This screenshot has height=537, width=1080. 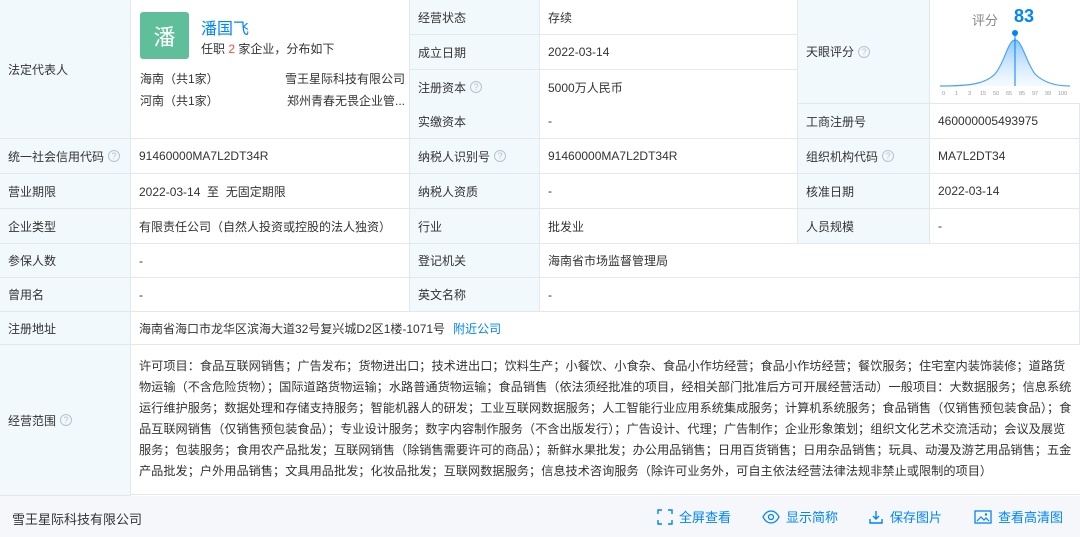 What do you see at coordinates (77, 519) in the screenshot?
I see `footer-company-name: 雪王星际科技有限公司` at bounding box center [77, 519].